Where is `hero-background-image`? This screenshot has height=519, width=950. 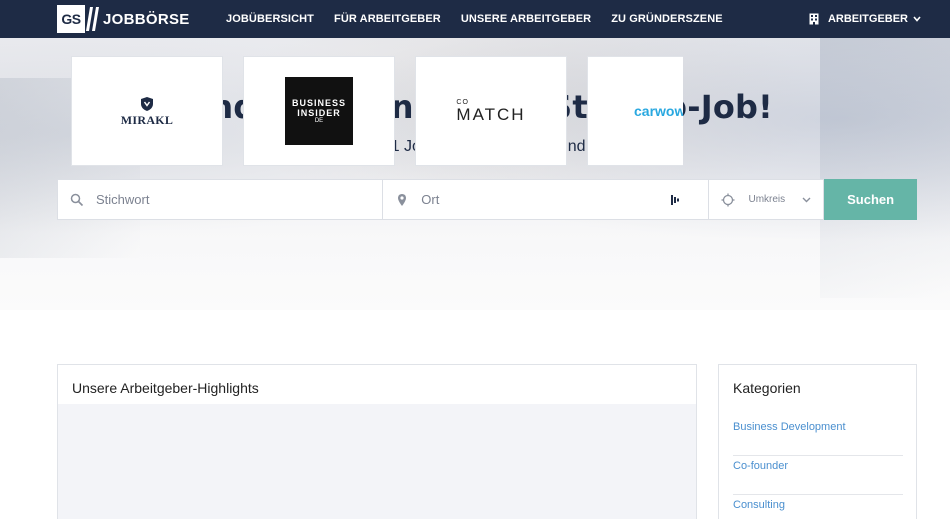 hero-background-image is located at coordinates (885, 168).